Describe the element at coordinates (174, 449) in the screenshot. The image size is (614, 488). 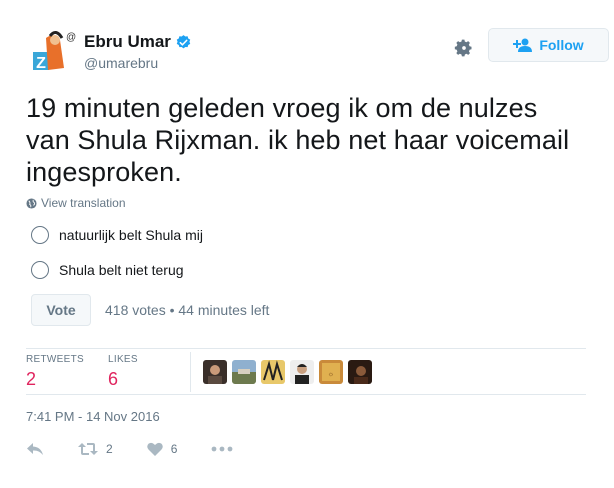
I see `like-count: 6` at that location.